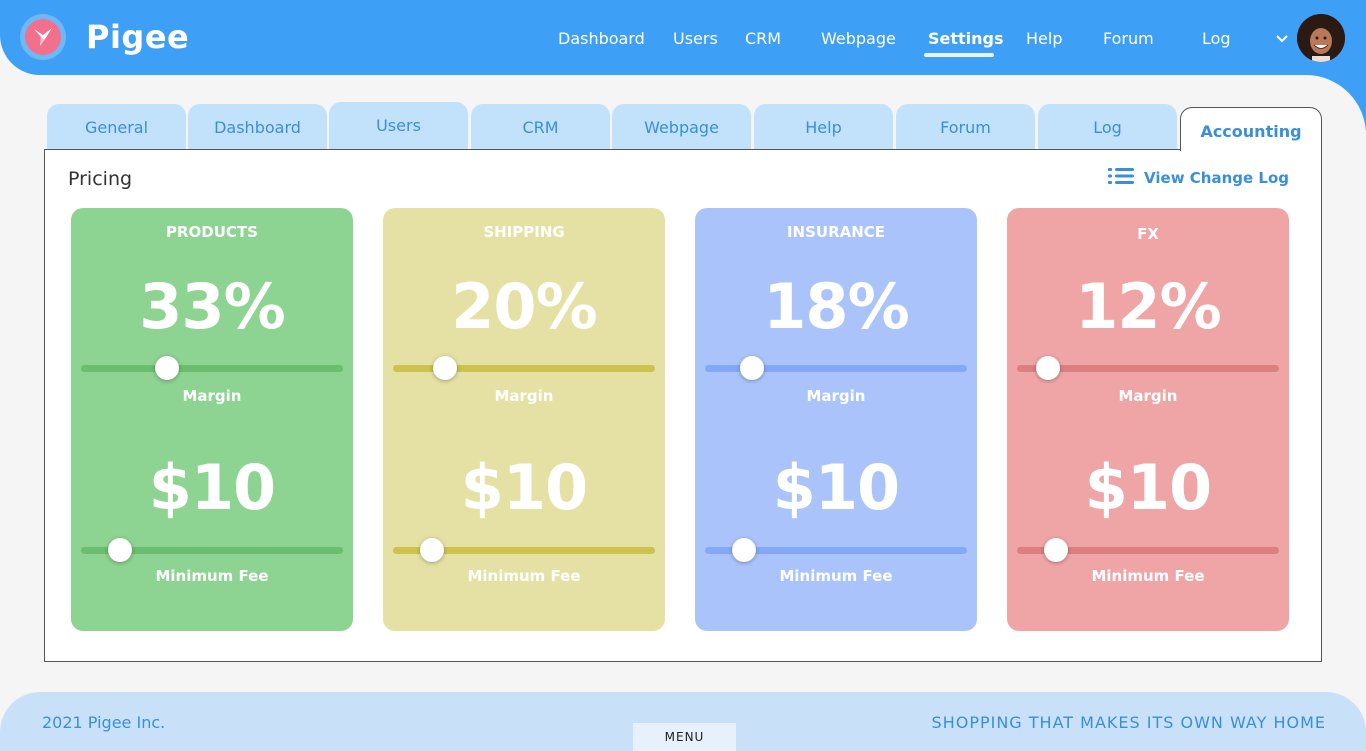 The height and width of the screenshot is (751, 1366). Describe the element at coordinates (836, 232) in the screenshot. I see `card-title: INSURANCE` at that location.